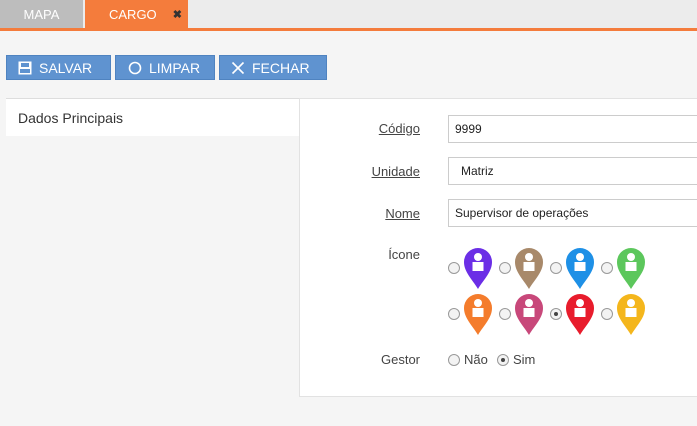 This screenshot has height=426, width=697. I want to click on tab-cargo-label: CARGO, so click(133, 14).